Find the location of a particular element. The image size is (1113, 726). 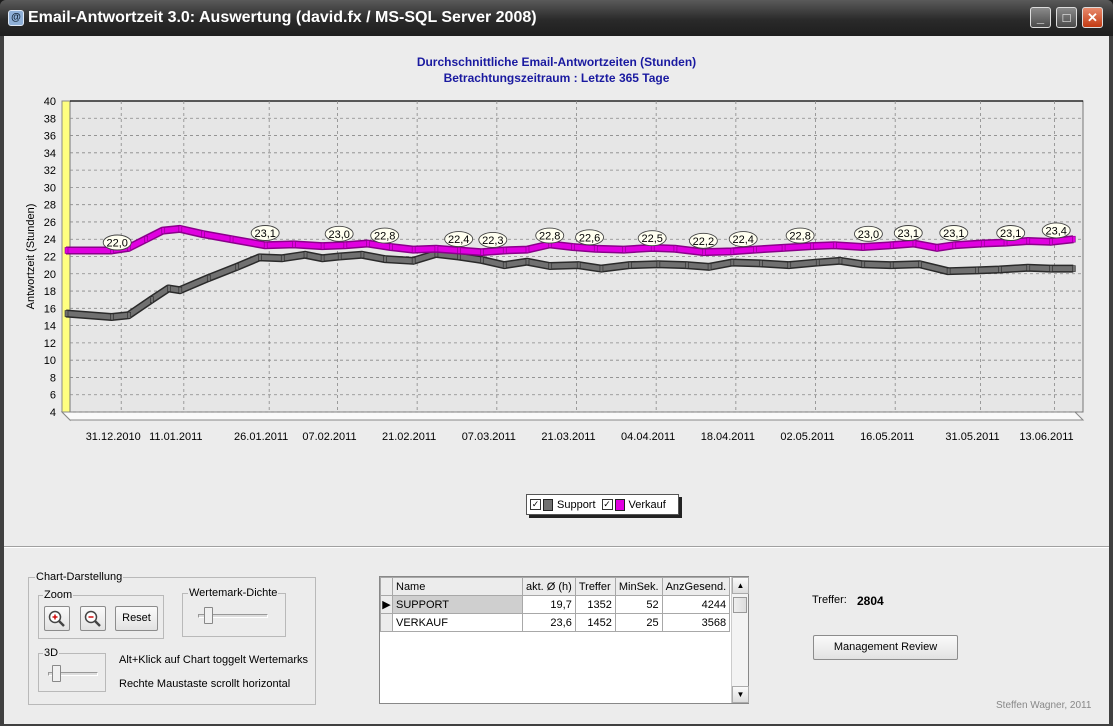

cell-minsec: 25 is located at coordinates (638, 622).